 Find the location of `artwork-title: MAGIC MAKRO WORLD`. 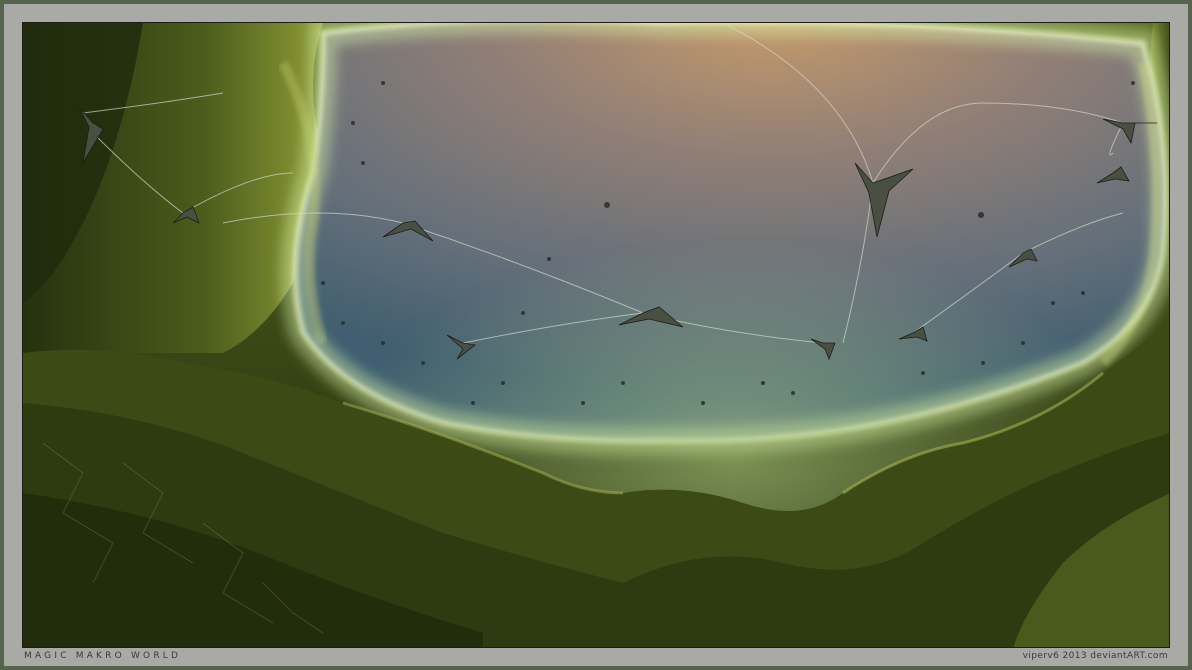

artwork-title: MAGIC MAKRO WORLD is located at coordinates (103, 656).